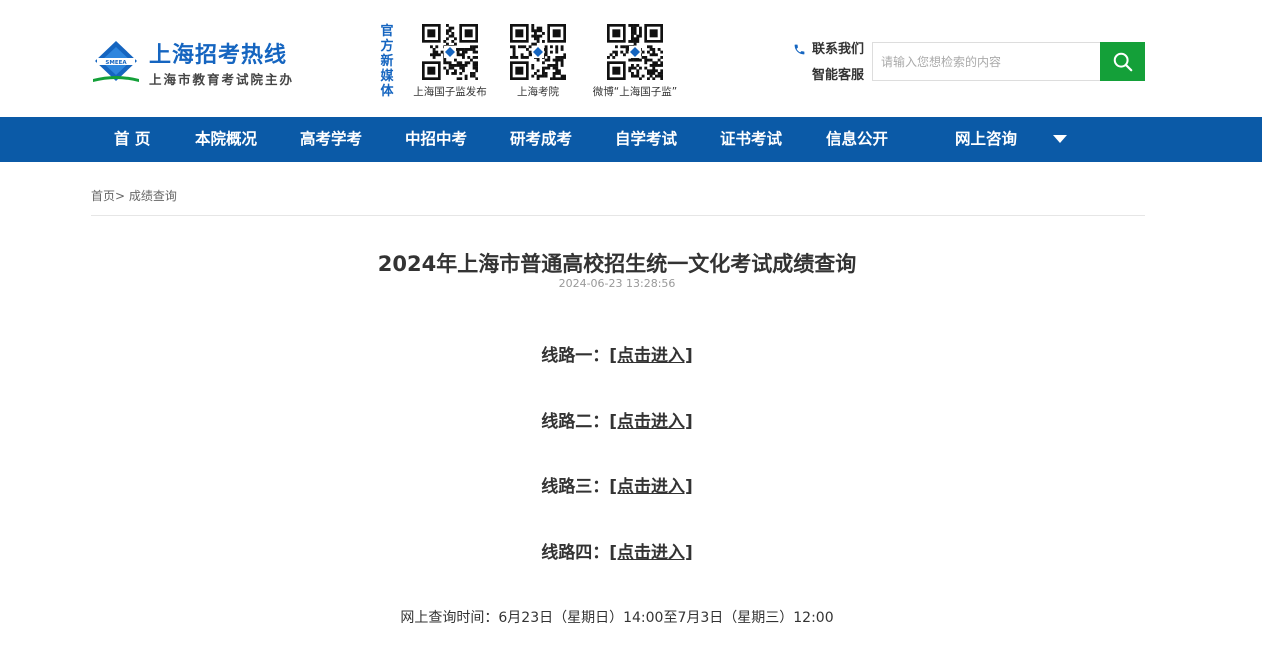 This screenshot has width=1262, height=662. I want to click on logo-title: 上海招考热线, so click(218, 55).